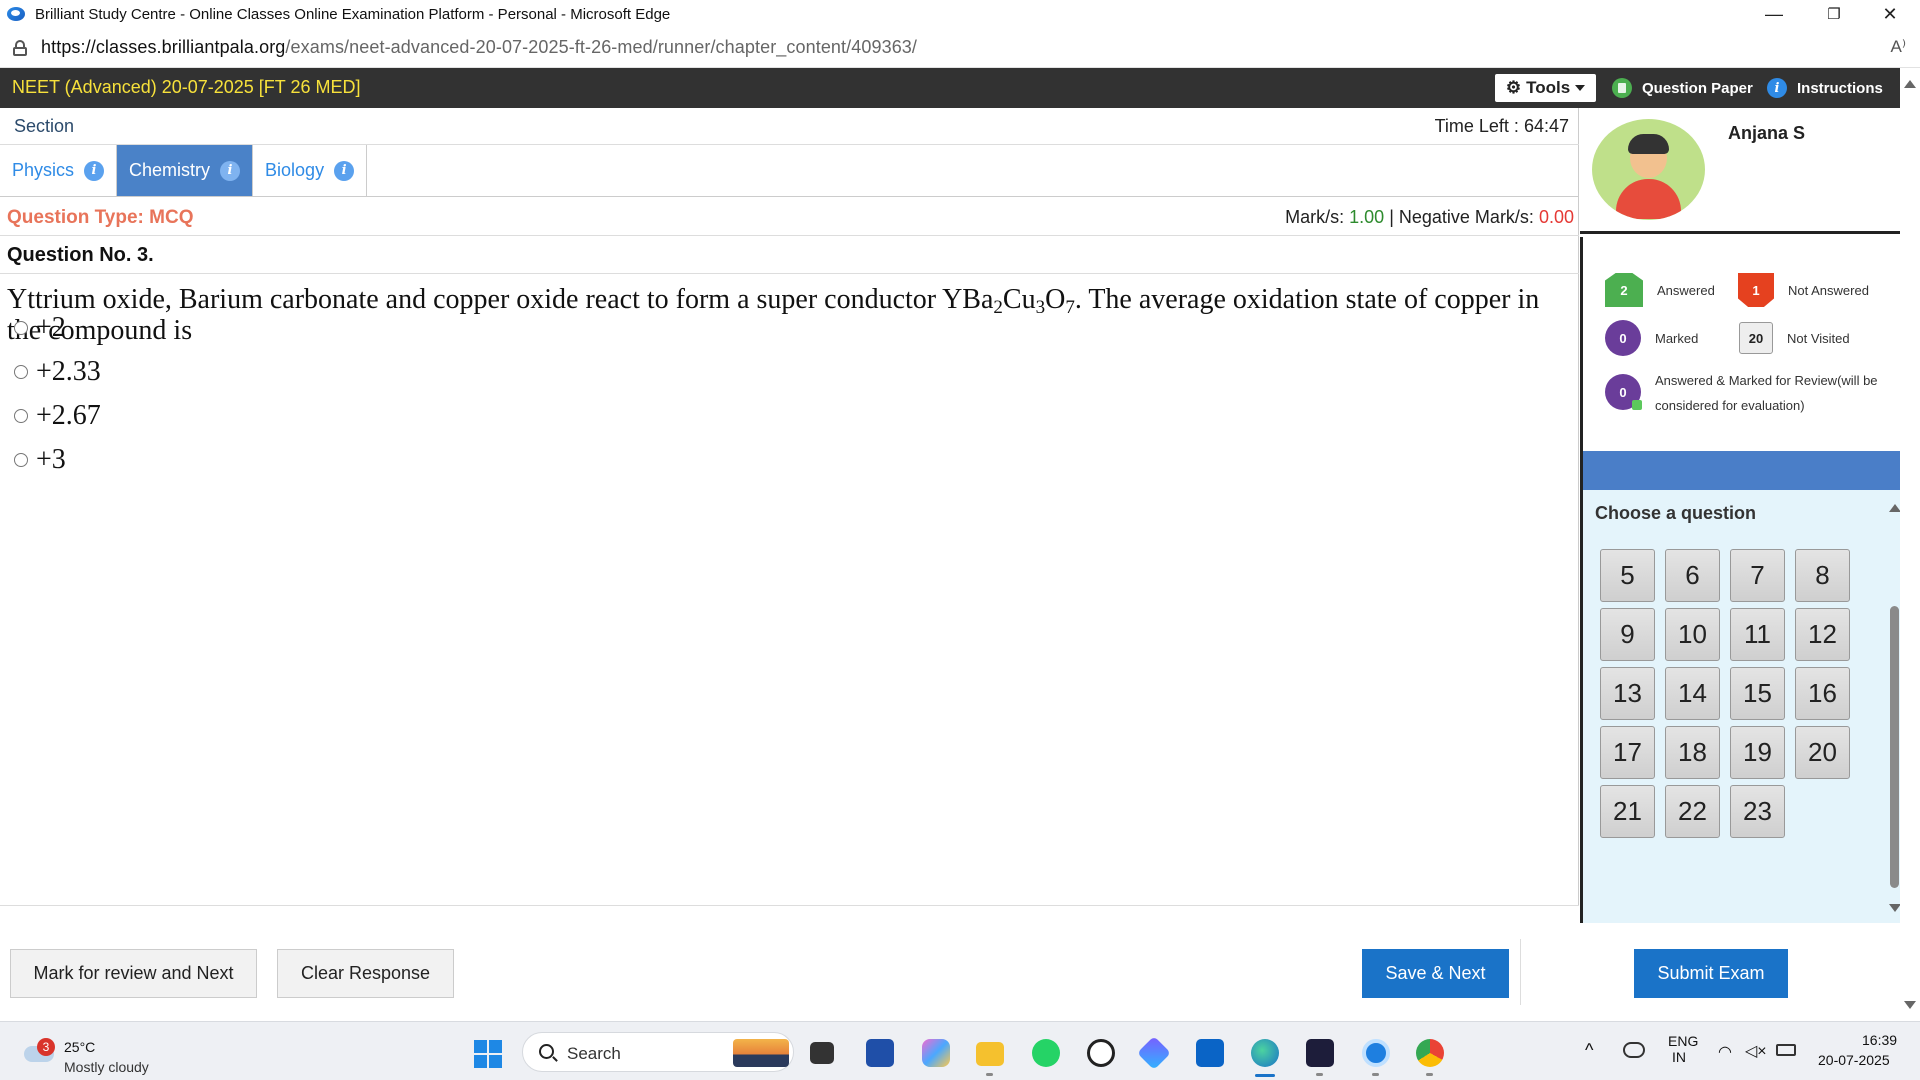 This screenshot has width=1920, height=1080. Describe the element at coordinates (106, 1067) in the screenshot. I see `weather-condition: Mostly cloudy` at that location.